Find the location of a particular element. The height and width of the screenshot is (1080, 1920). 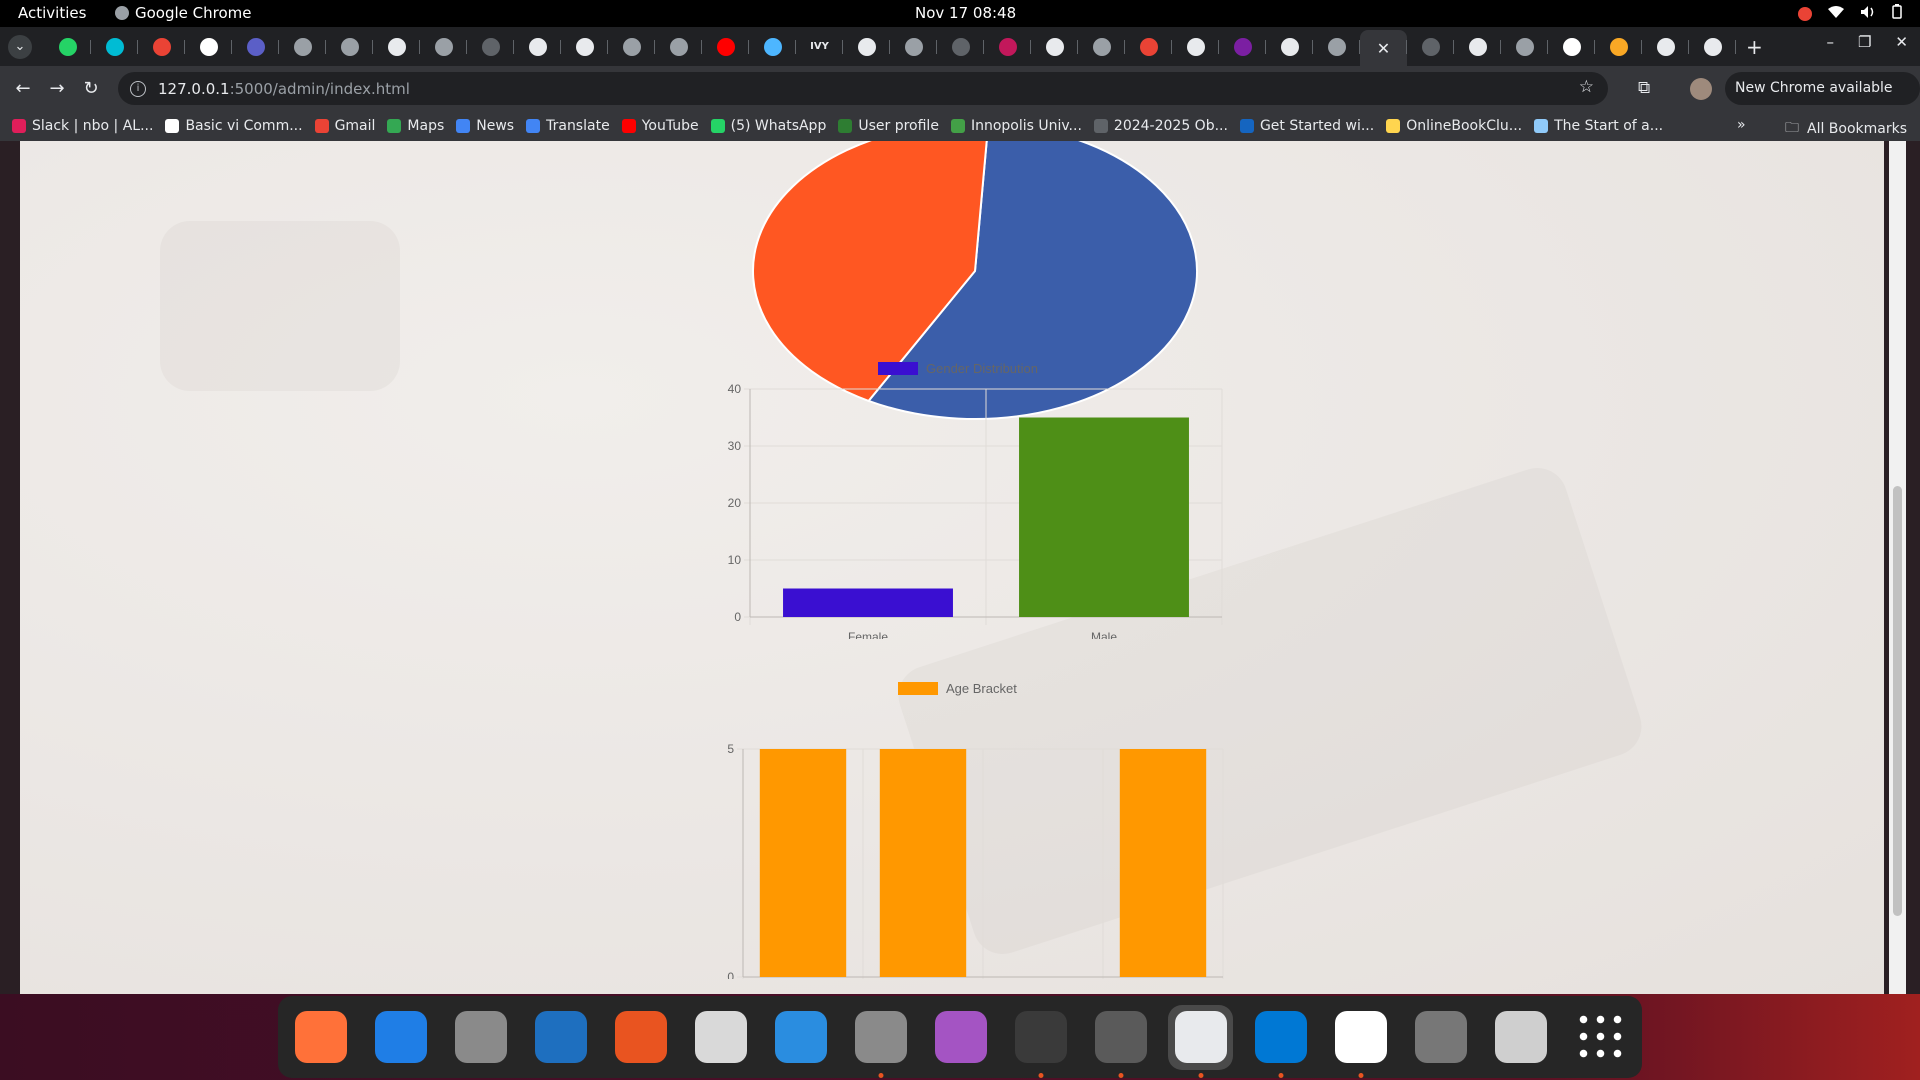

address-bar: i 127.0.0.1:5000/admin/index.html ☆ is located at coordinates (863, 88).